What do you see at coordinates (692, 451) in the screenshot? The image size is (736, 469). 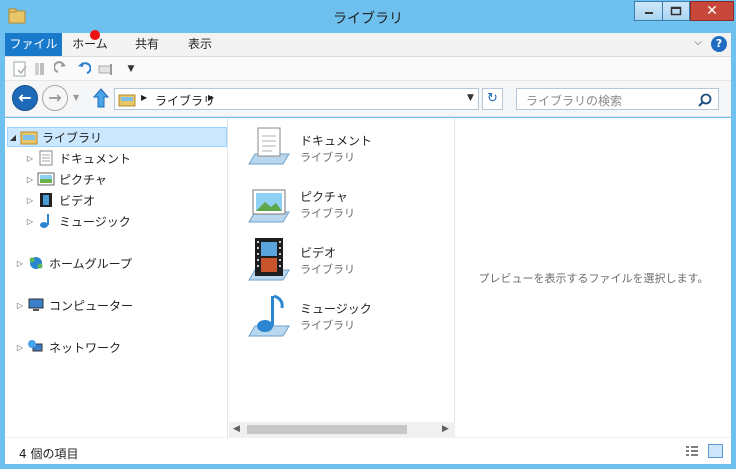 I see `details-view-icon` at bounding box center [692, 451].